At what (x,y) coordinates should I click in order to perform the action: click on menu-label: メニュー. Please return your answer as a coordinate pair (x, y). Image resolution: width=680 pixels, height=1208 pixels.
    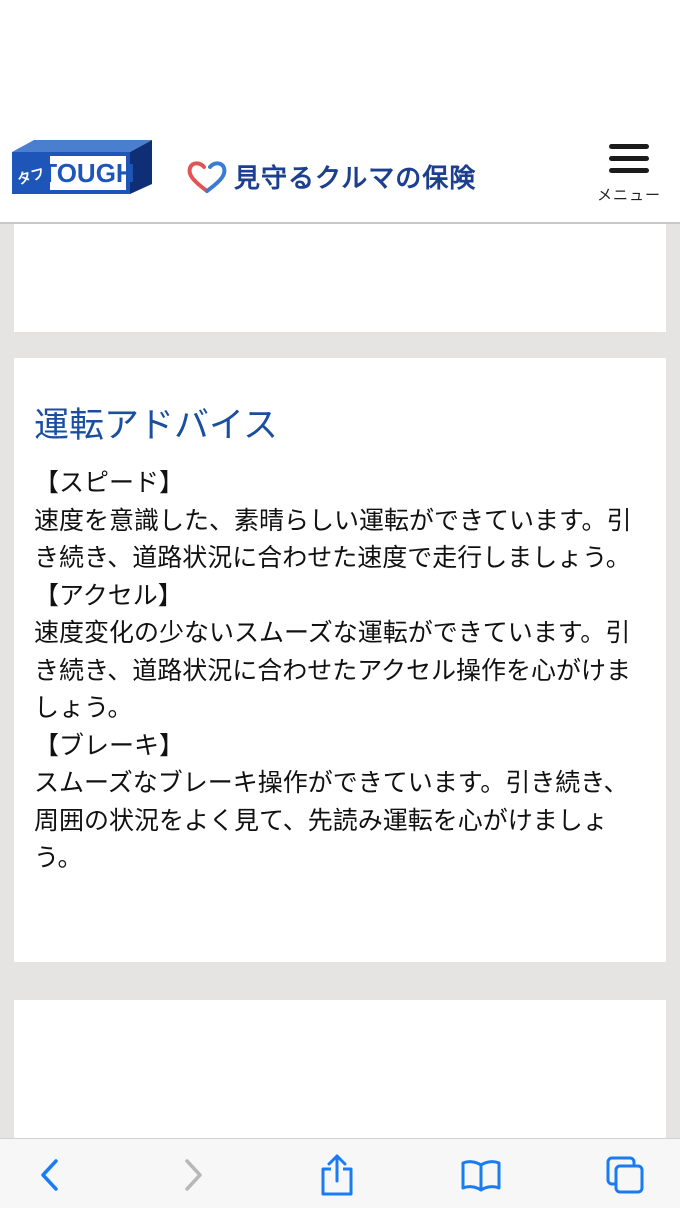
    Looking at the image, I should click on (628, 195).